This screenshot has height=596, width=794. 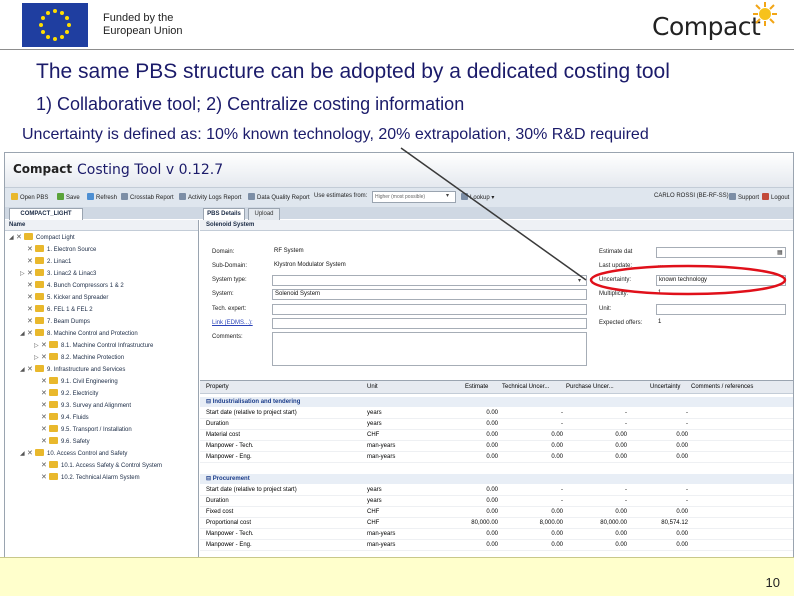 What do you see at coordinates (69, 394) in the screenshot?
I see `tree-item: ✕ 9.2. Electricity` at bounding box center [69, 394].